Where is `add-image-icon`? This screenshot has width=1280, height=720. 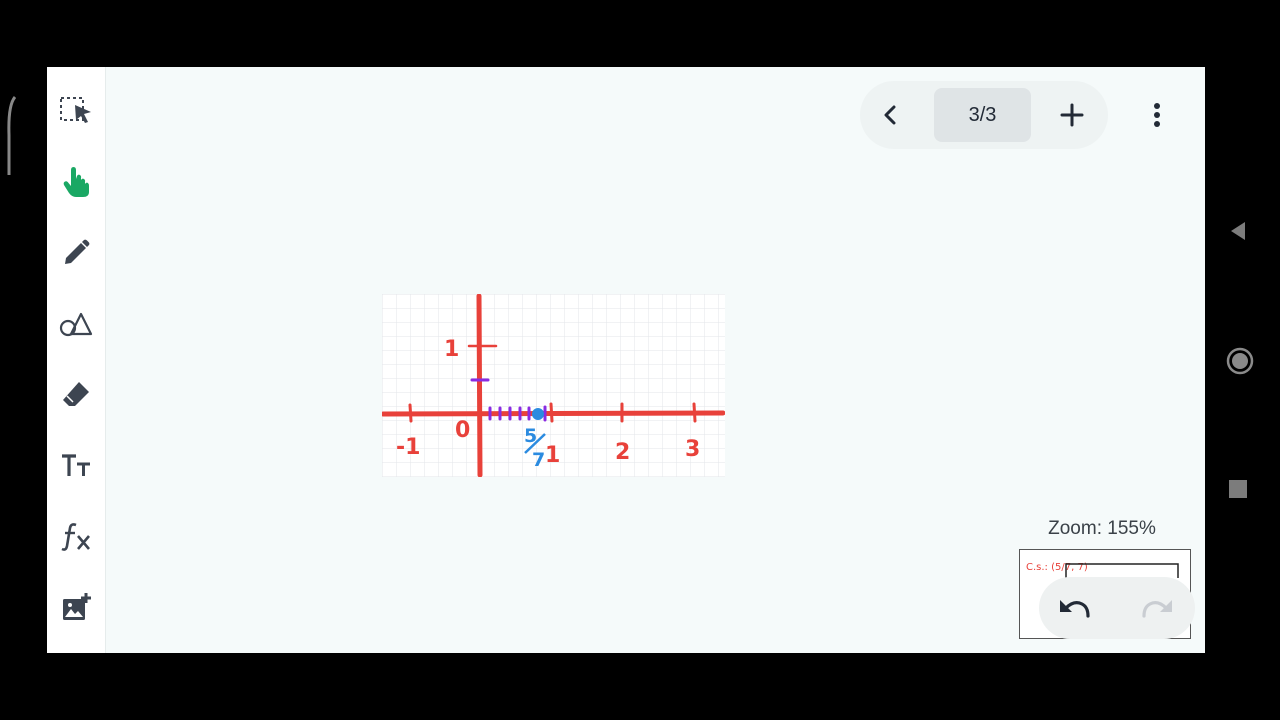 add-image-icon is located at coordinates (77, 606).